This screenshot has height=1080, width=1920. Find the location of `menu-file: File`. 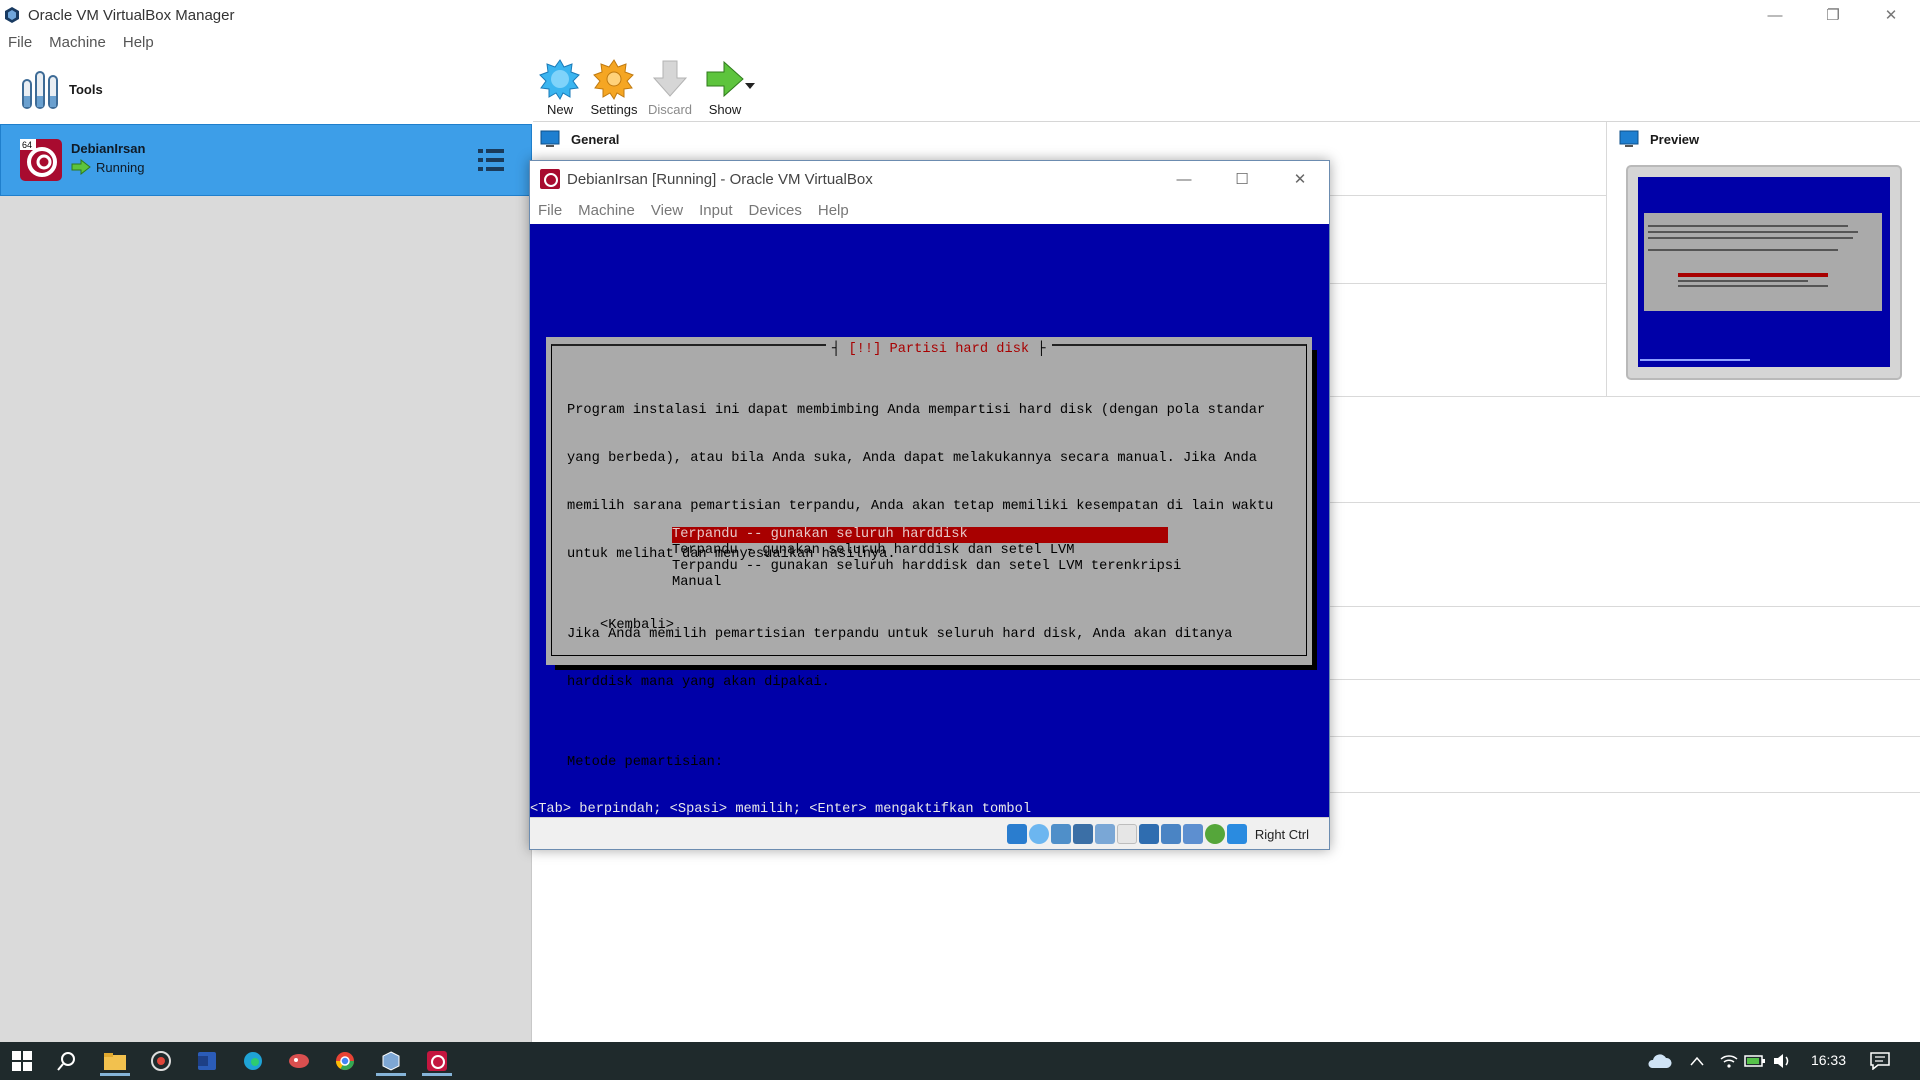

menu-file: File is located at coordinates (20, 42).